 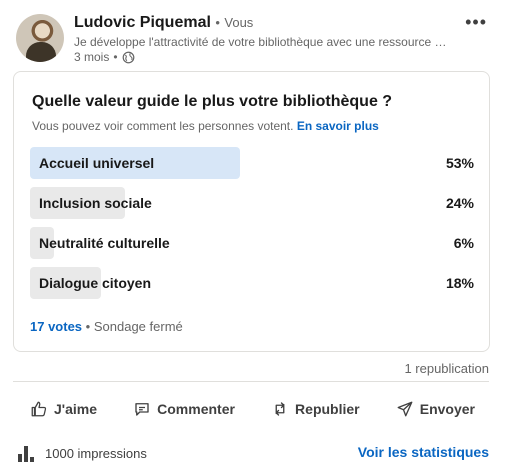 I want to click on poll-option-label: Inclusion sociale, so click(x=95, y=203).